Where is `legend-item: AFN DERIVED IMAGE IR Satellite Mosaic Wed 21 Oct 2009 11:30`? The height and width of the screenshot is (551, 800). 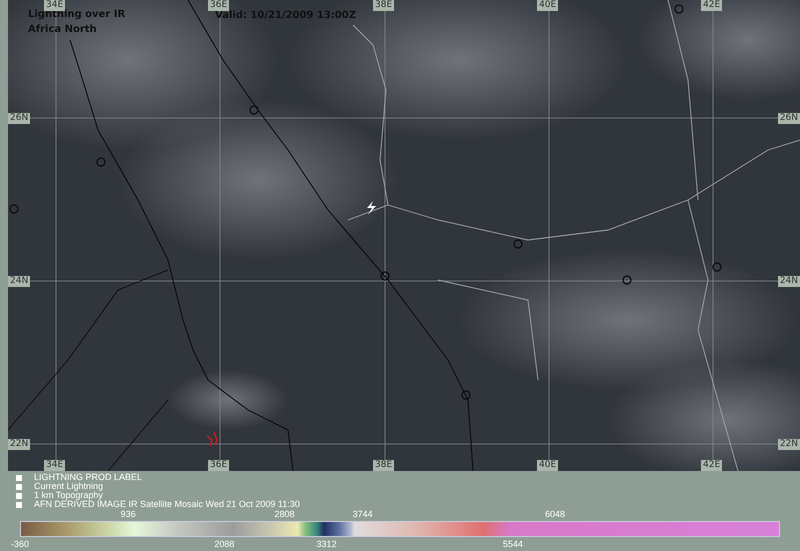
legend-item: AFN DERIVED IMAGE IR Satellite Mosaic Wed 21 Oct 2009 11:30 is located at coordinates (167, 504).